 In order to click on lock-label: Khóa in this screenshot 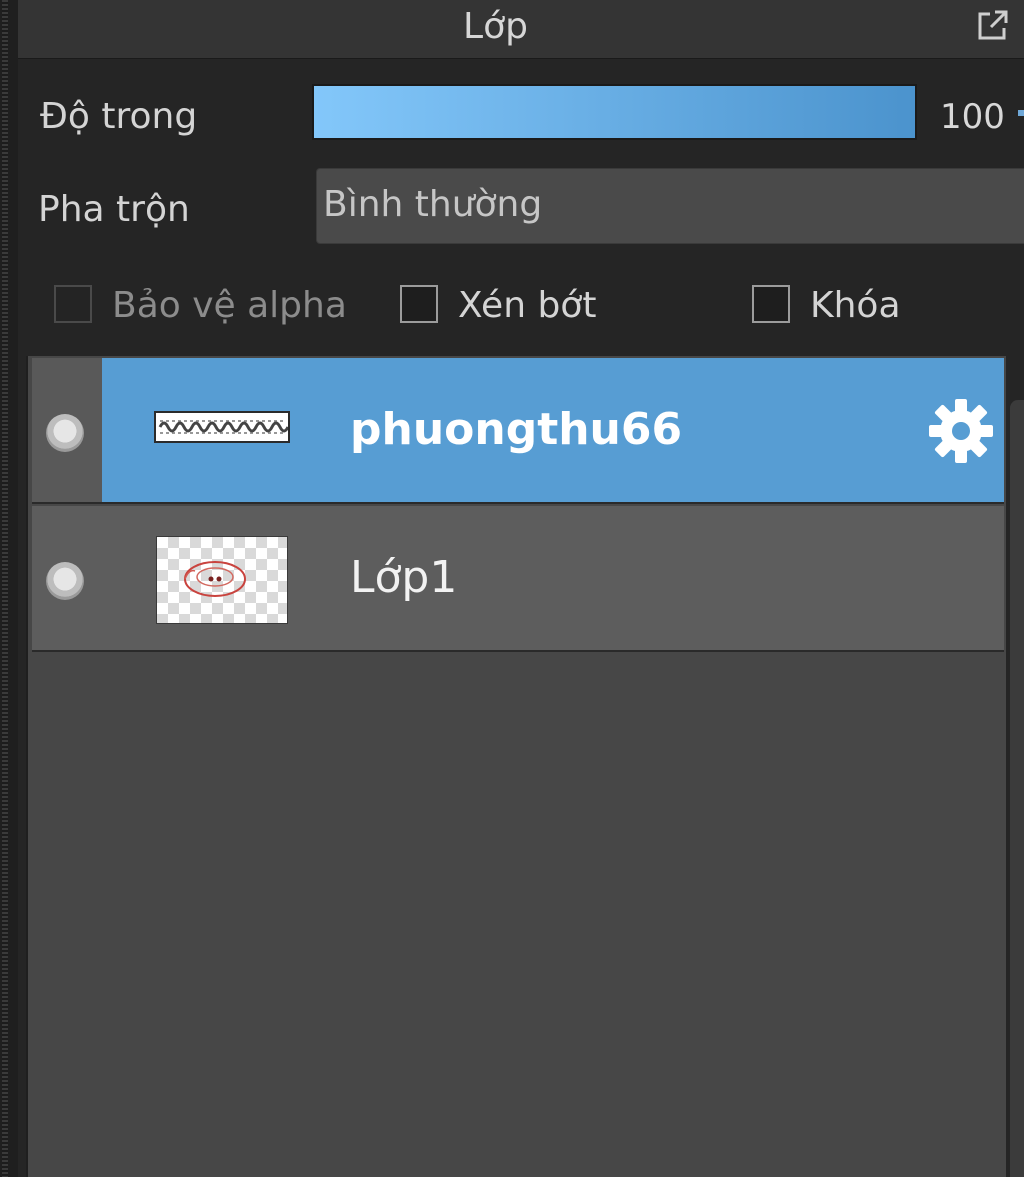, I will do `click(855, 305)`.